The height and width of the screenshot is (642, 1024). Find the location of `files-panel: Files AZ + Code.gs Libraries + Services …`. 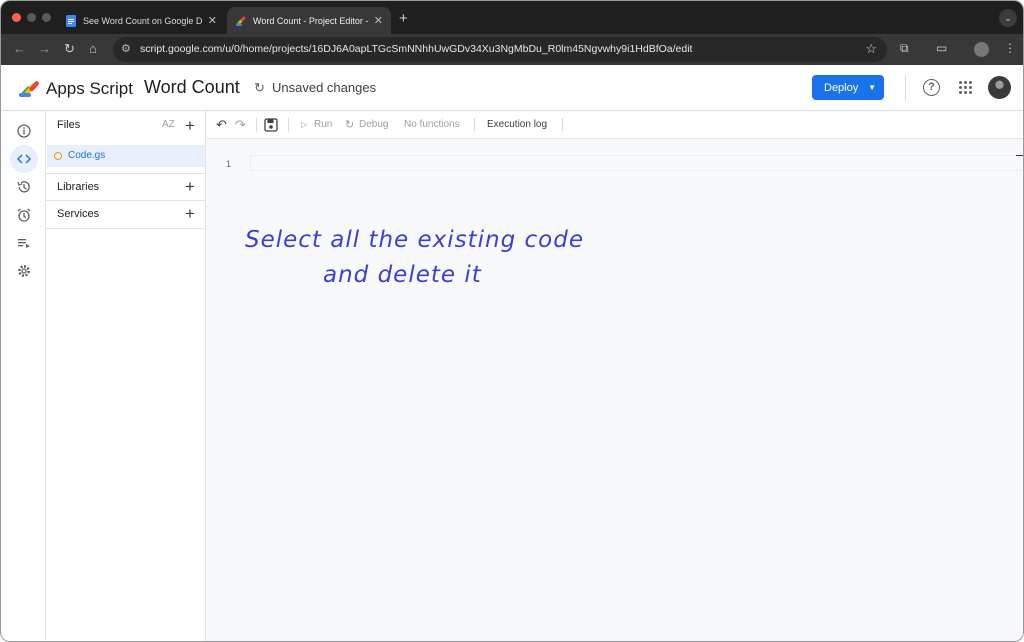

files-panel: Files AZ + Code.gs Libraries + Services … is located at coordinates (126, 376).